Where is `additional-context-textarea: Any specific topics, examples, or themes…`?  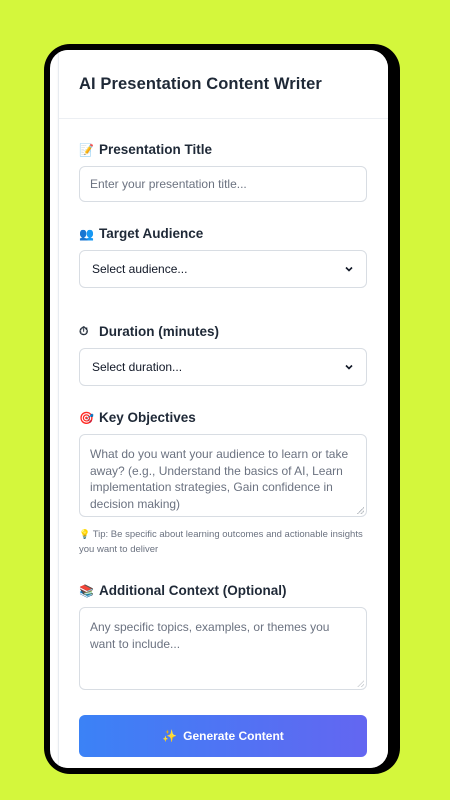 additional-context-textarea: Any specific topics, examples, or themes… is located at coordinates (223, 648).